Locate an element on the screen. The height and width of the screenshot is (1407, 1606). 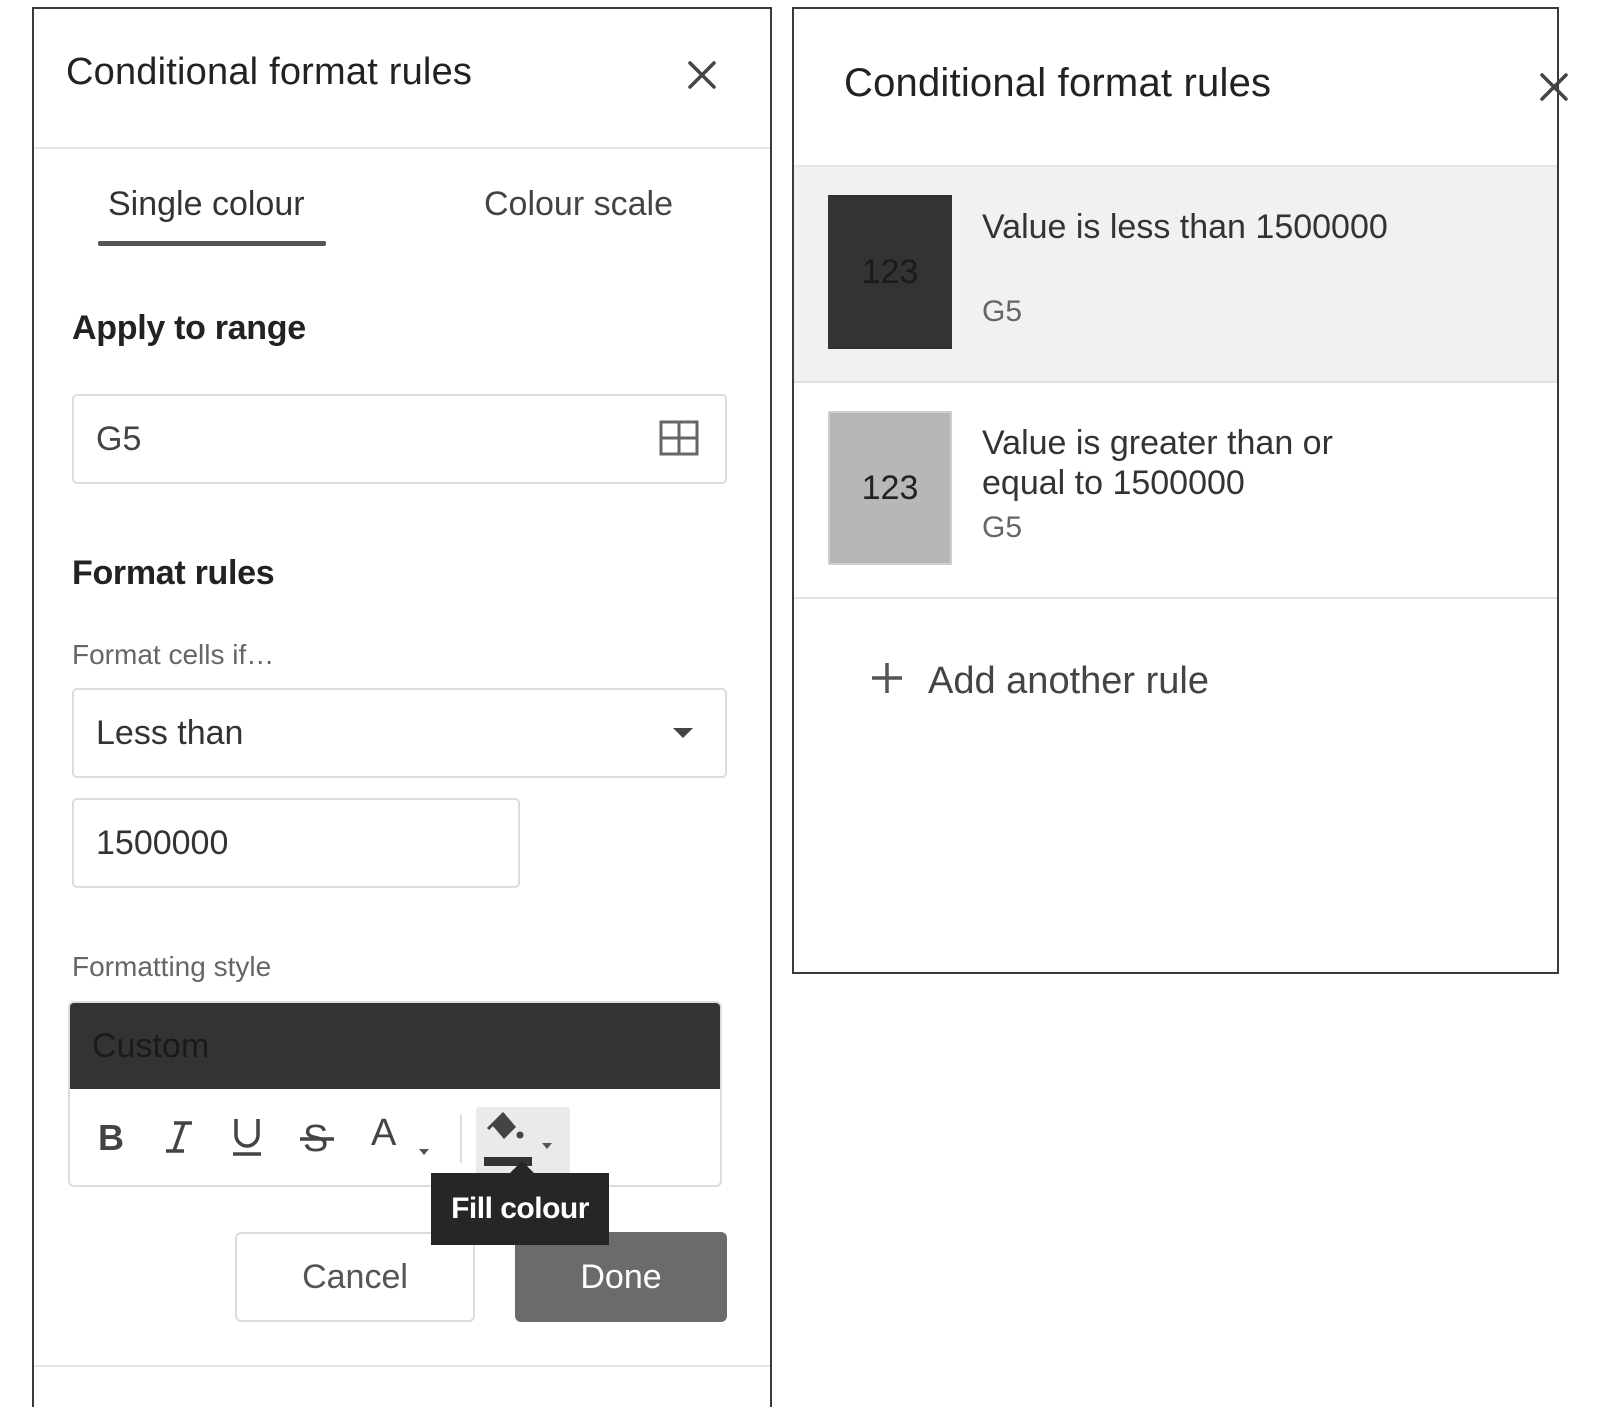
apply-to-range-heading: Apply to range is located at coordinates (189, 328).